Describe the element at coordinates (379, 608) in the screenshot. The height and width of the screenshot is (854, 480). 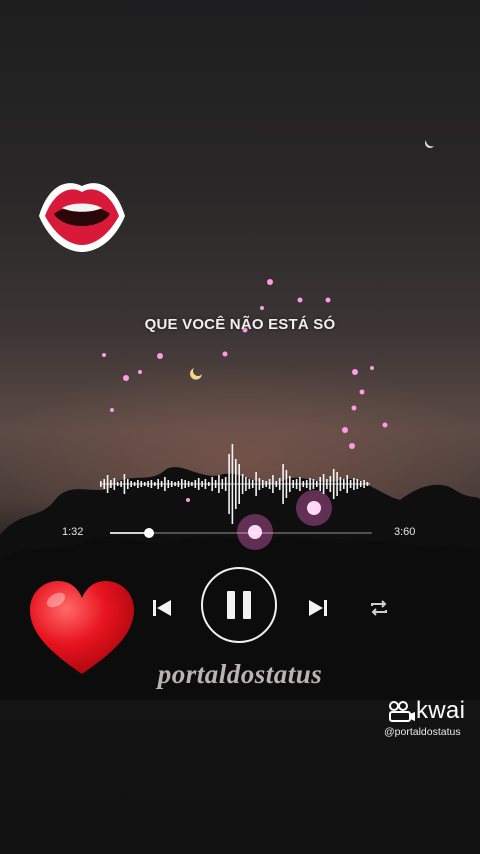
I see `repeat-icon` at that location.